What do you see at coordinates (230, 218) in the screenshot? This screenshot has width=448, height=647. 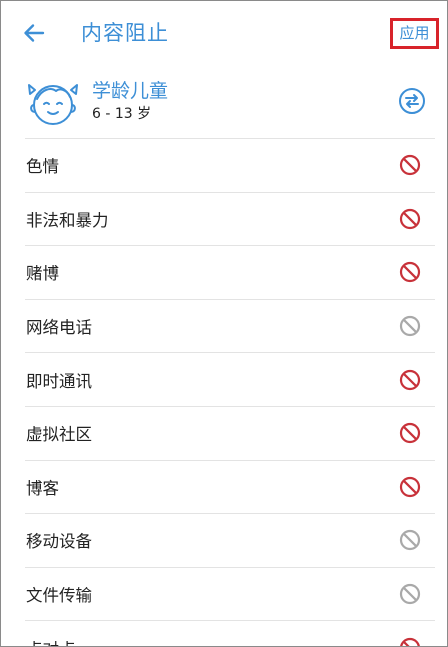 I see `category-row-2: 非法和暴力` at bounding box center [230, 218].